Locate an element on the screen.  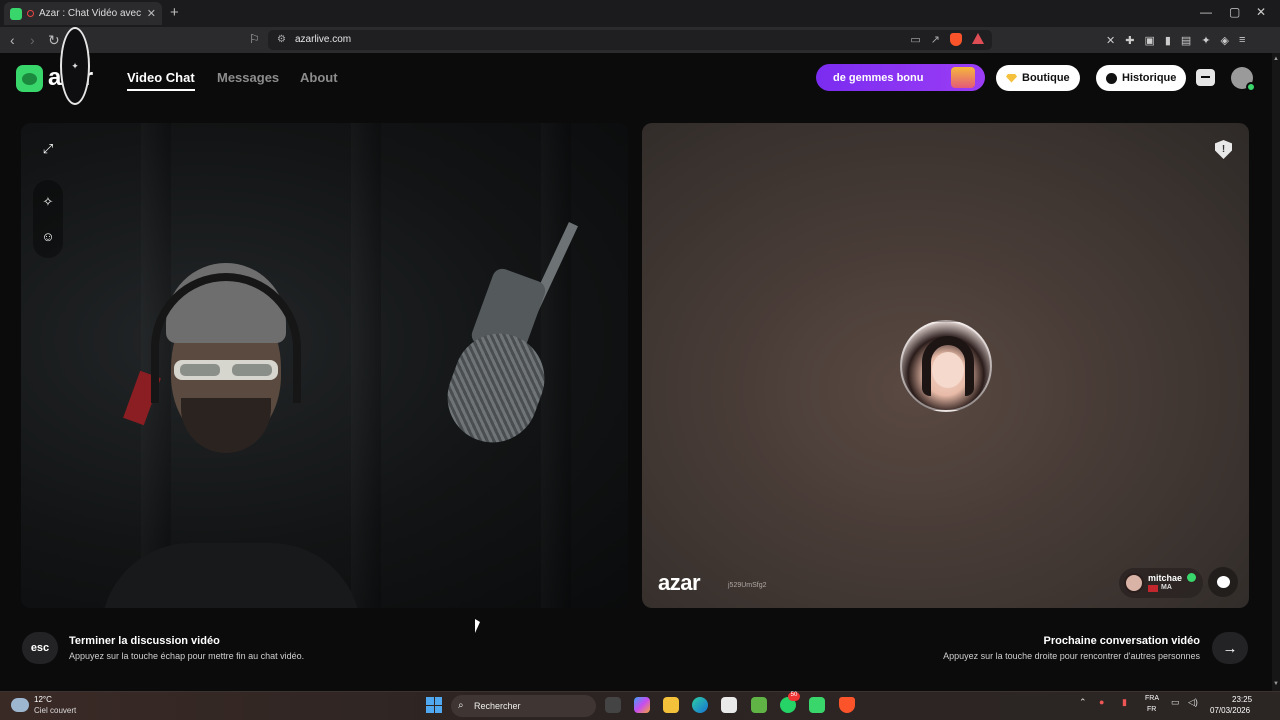
brave-shields-icon is located at coordinates (956, 39).